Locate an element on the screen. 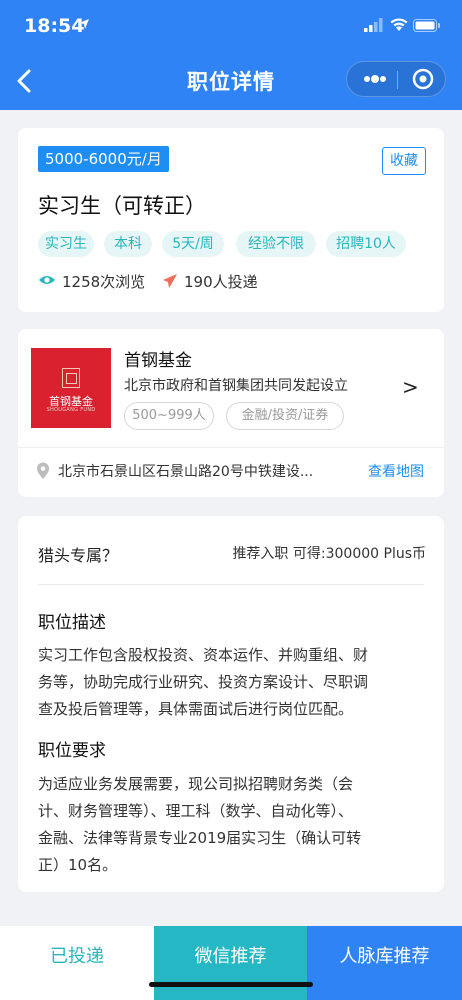 This screenshot has height=1000, width=462. company-name: 首钢基金 is located at coordinates (158, 361).